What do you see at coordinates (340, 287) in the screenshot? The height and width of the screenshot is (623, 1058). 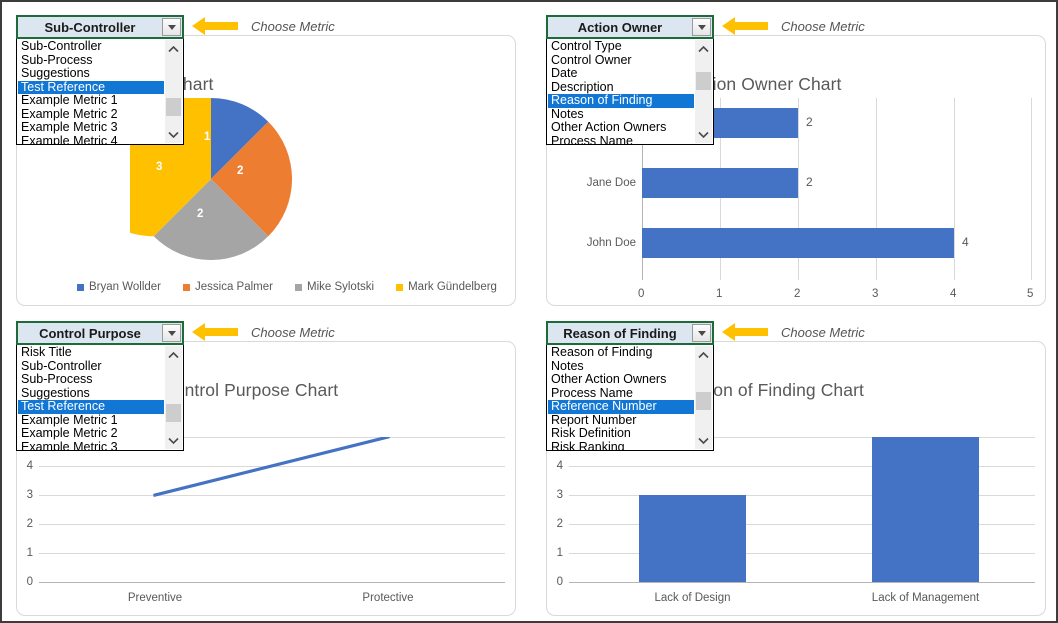 I see `legend-label: Mike Sylotski` at bounding box center [340, 287].